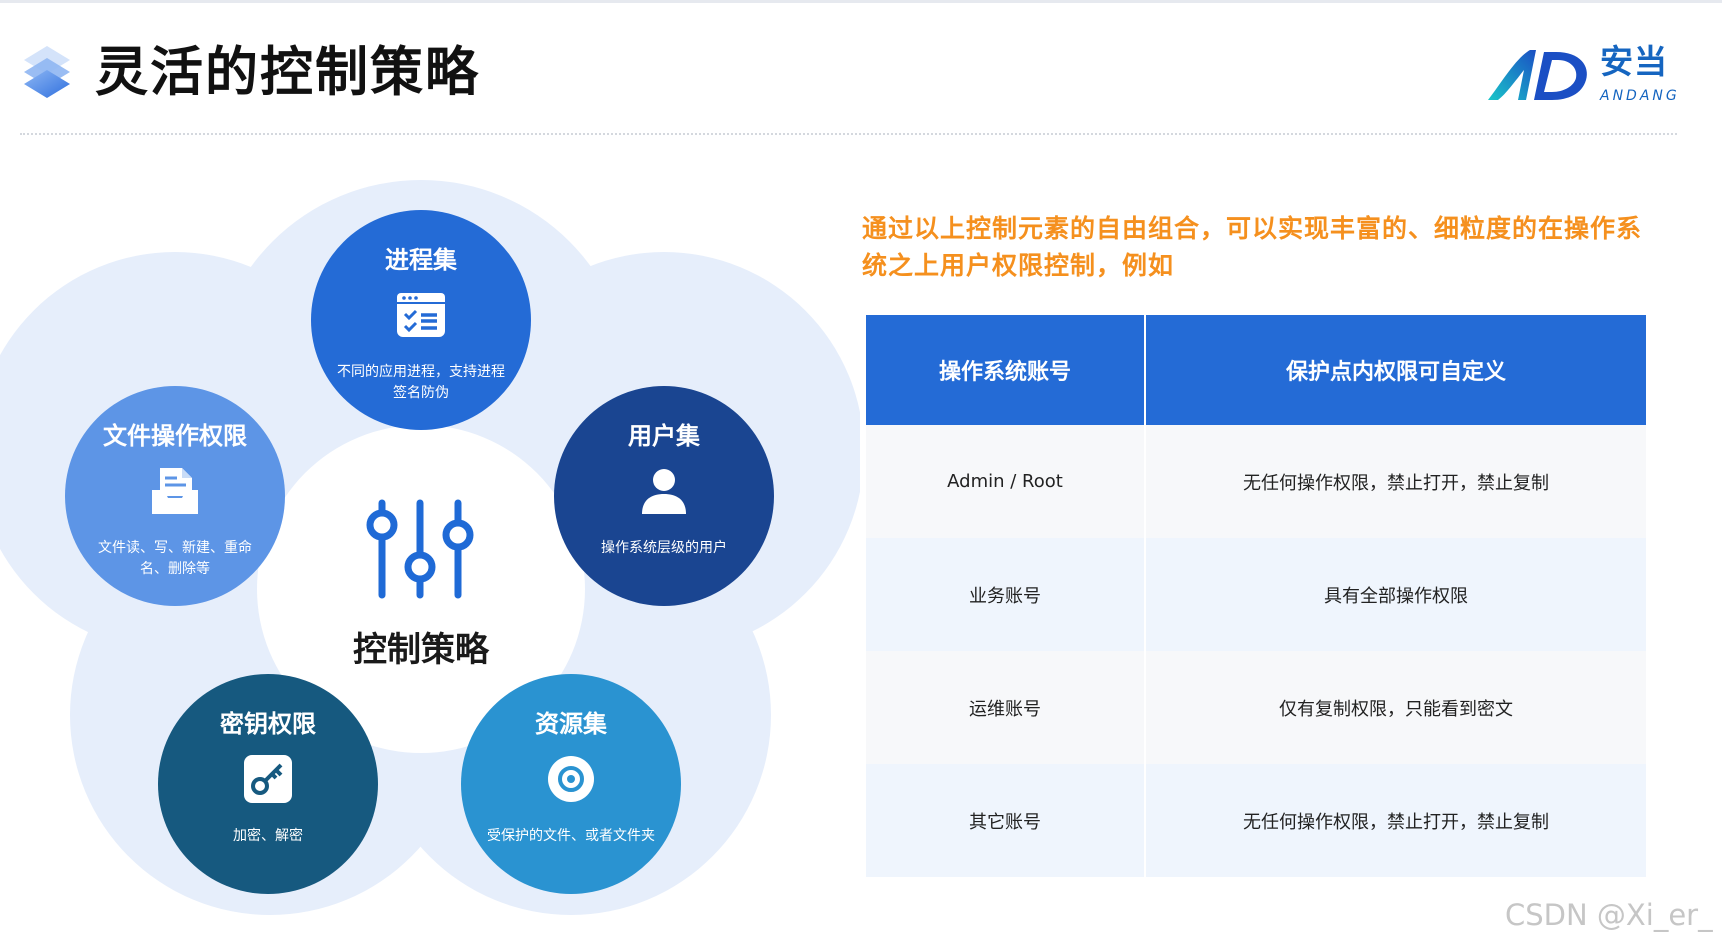 Image resolution: width=1722 pixels, height=950 pixels. Describe the element at coordinates (421, 315) in the screenshot. I see `browser-window-checklist-icon` at that location.